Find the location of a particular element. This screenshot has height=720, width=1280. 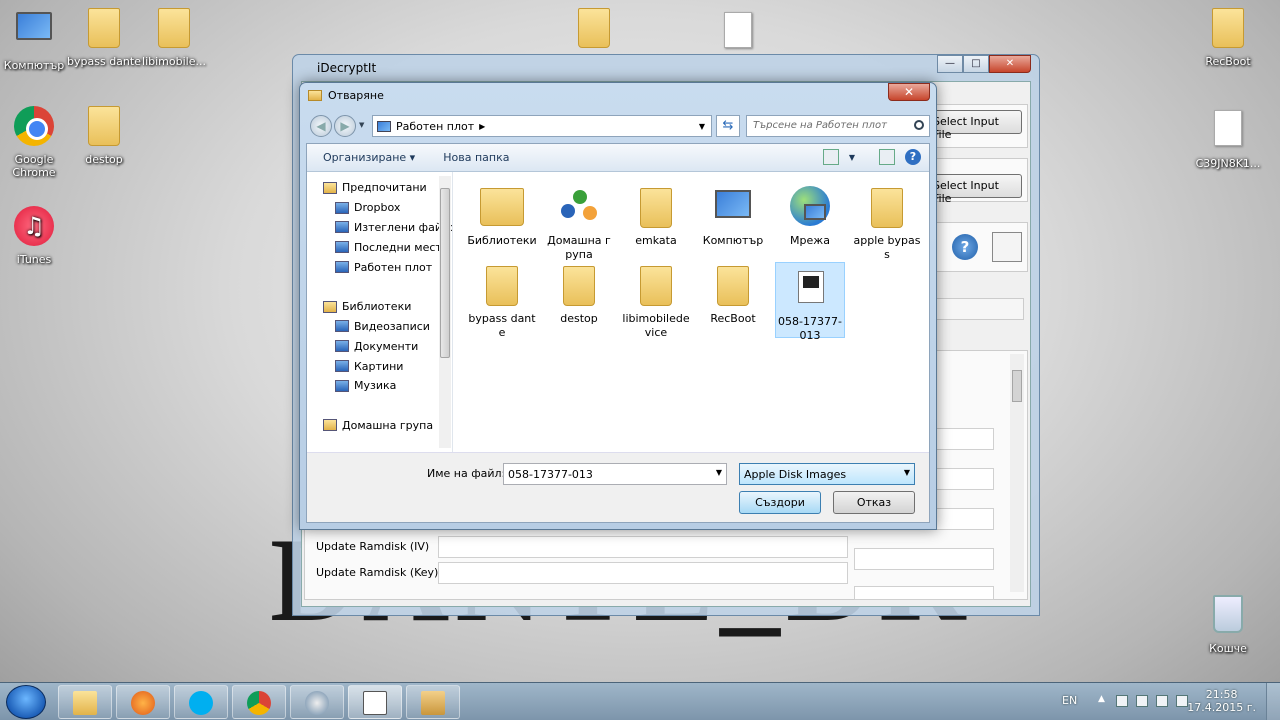

nav-group-icon is located at coordinates (330, 306).